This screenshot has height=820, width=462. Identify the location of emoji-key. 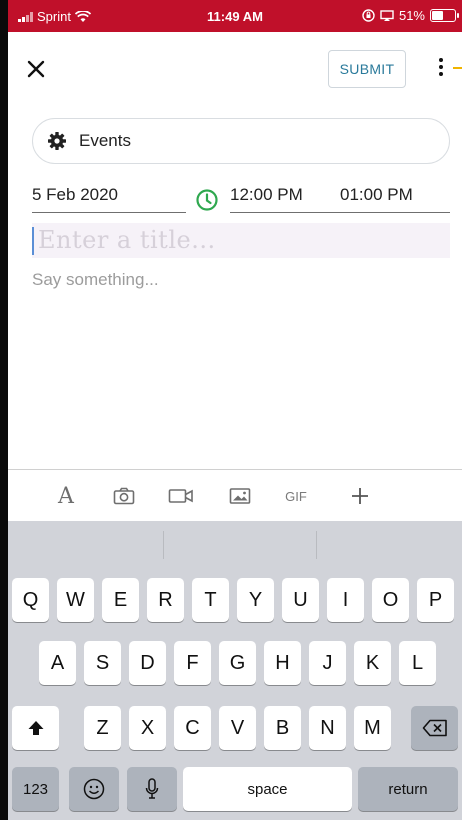
(94, 789).